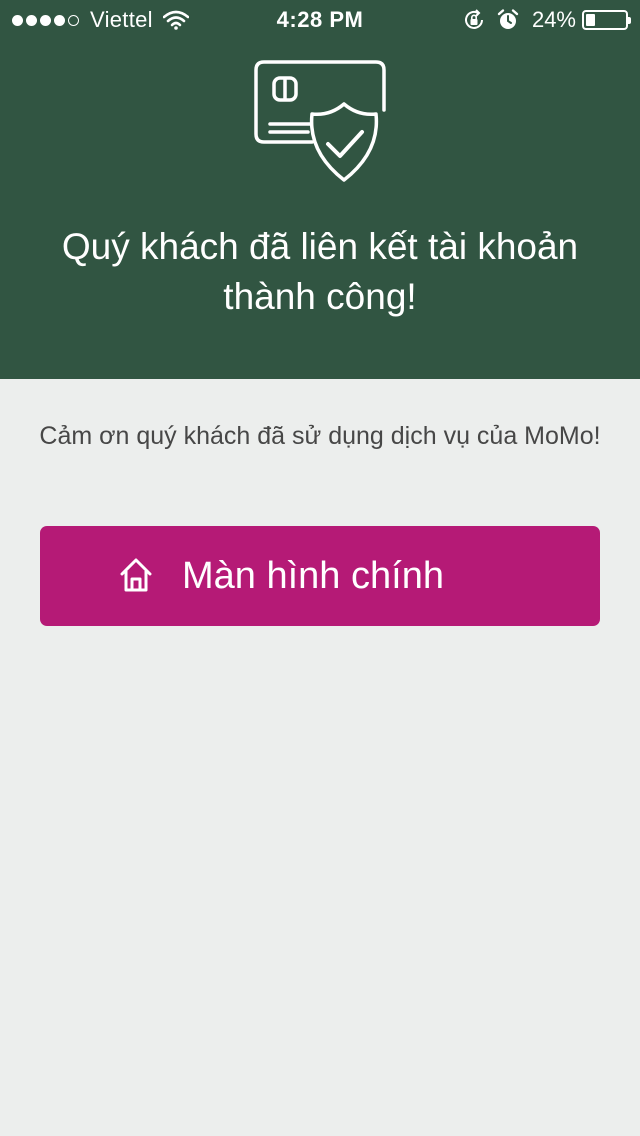  I want to click on home-screen-button: Màn hình chính, so click(320, 576).